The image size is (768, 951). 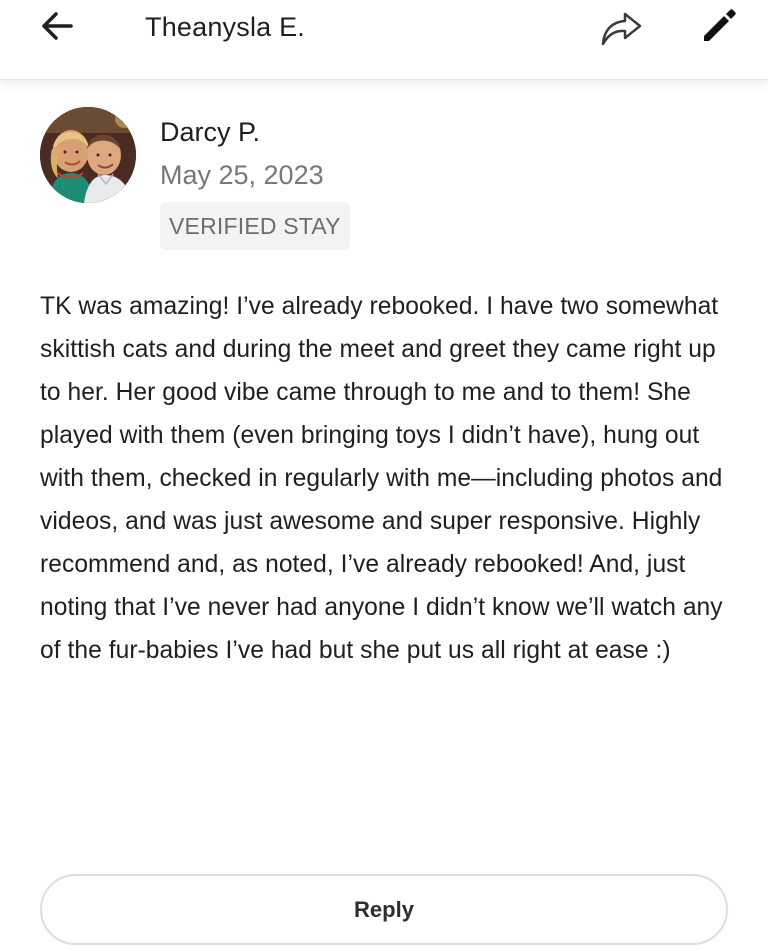 I want to click on share-button, so click(x=622, y=27).